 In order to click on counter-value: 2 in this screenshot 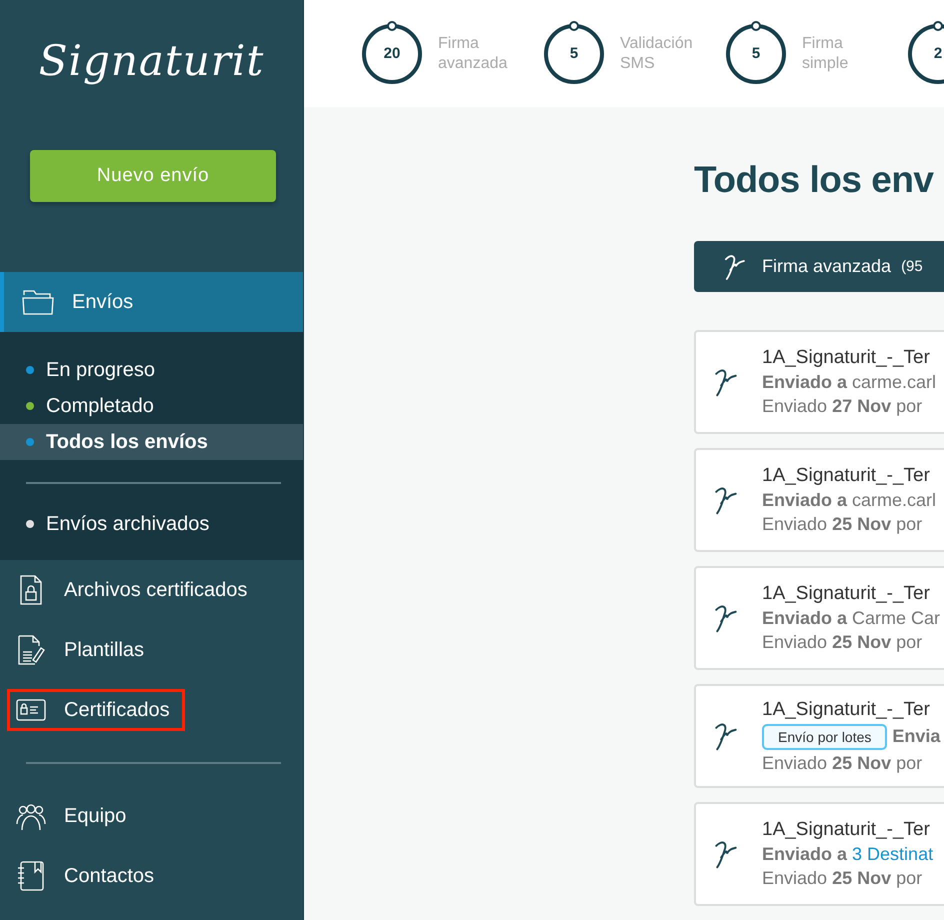, I will do `click(938, 53)`.